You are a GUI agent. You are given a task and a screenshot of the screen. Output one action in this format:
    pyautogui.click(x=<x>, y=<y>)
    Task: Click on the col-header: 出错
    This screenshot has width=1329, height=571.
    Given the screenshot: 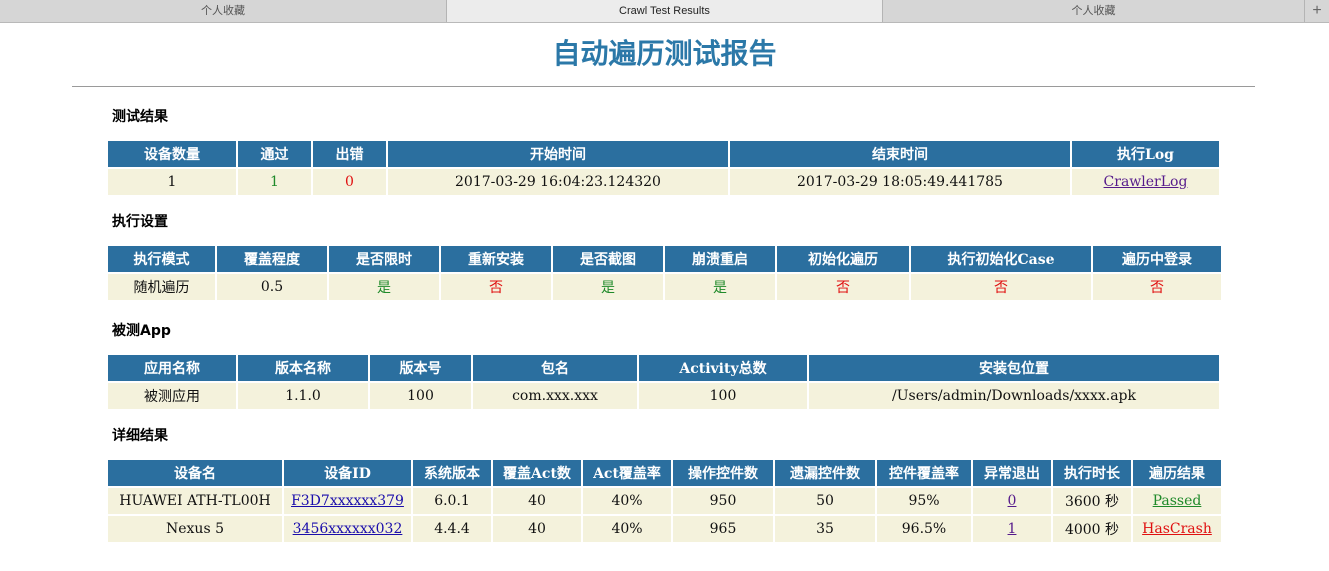 What is the action you would take?
    pyautogui.click(x=349, y=154)
    